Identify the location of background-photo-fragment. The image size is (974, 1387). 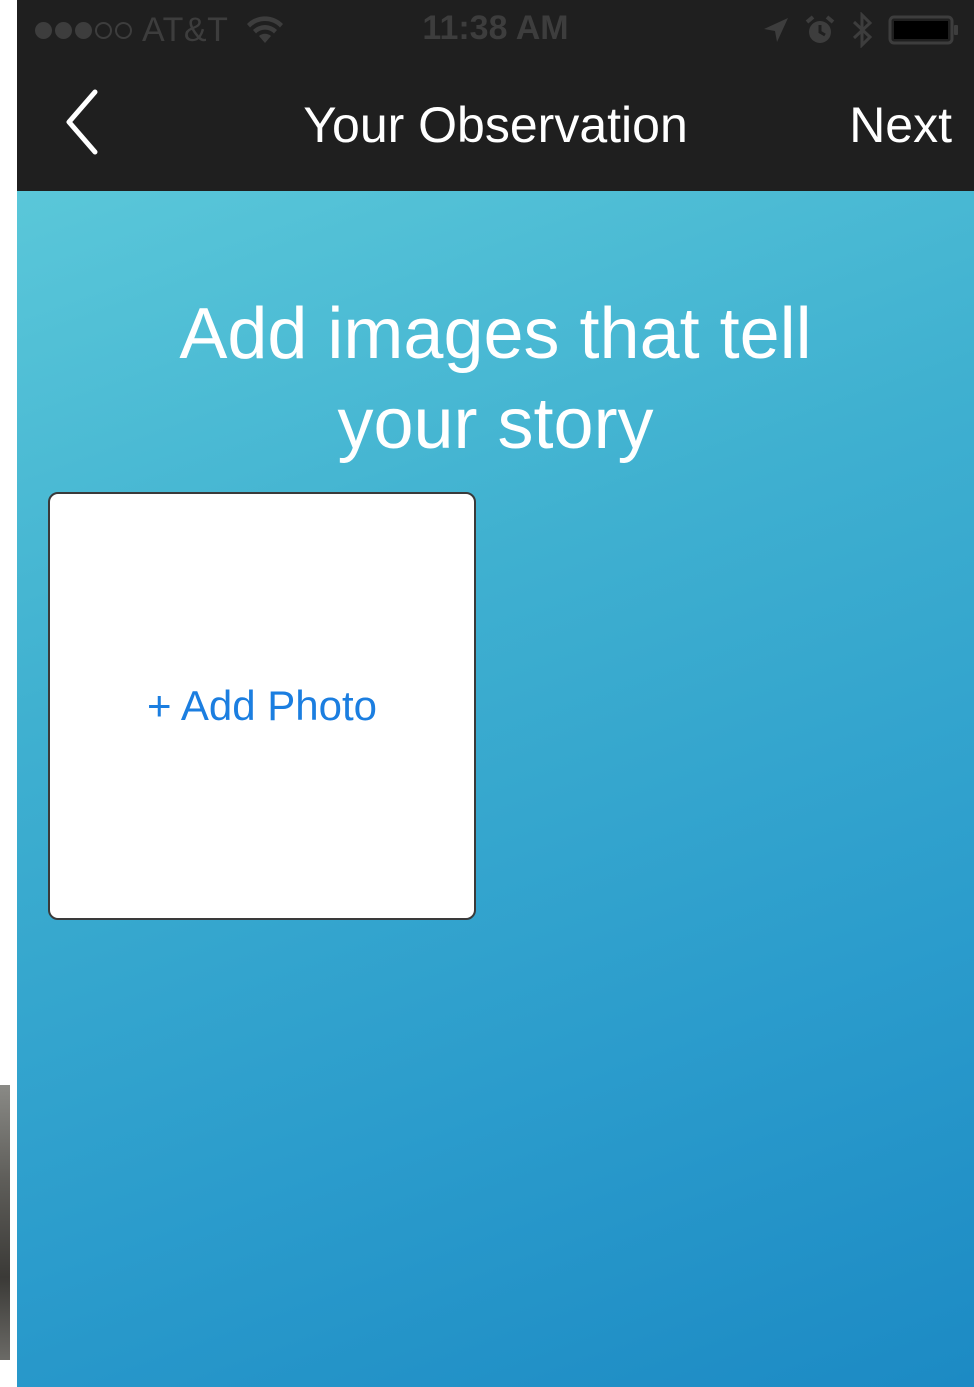
(5, 1222).